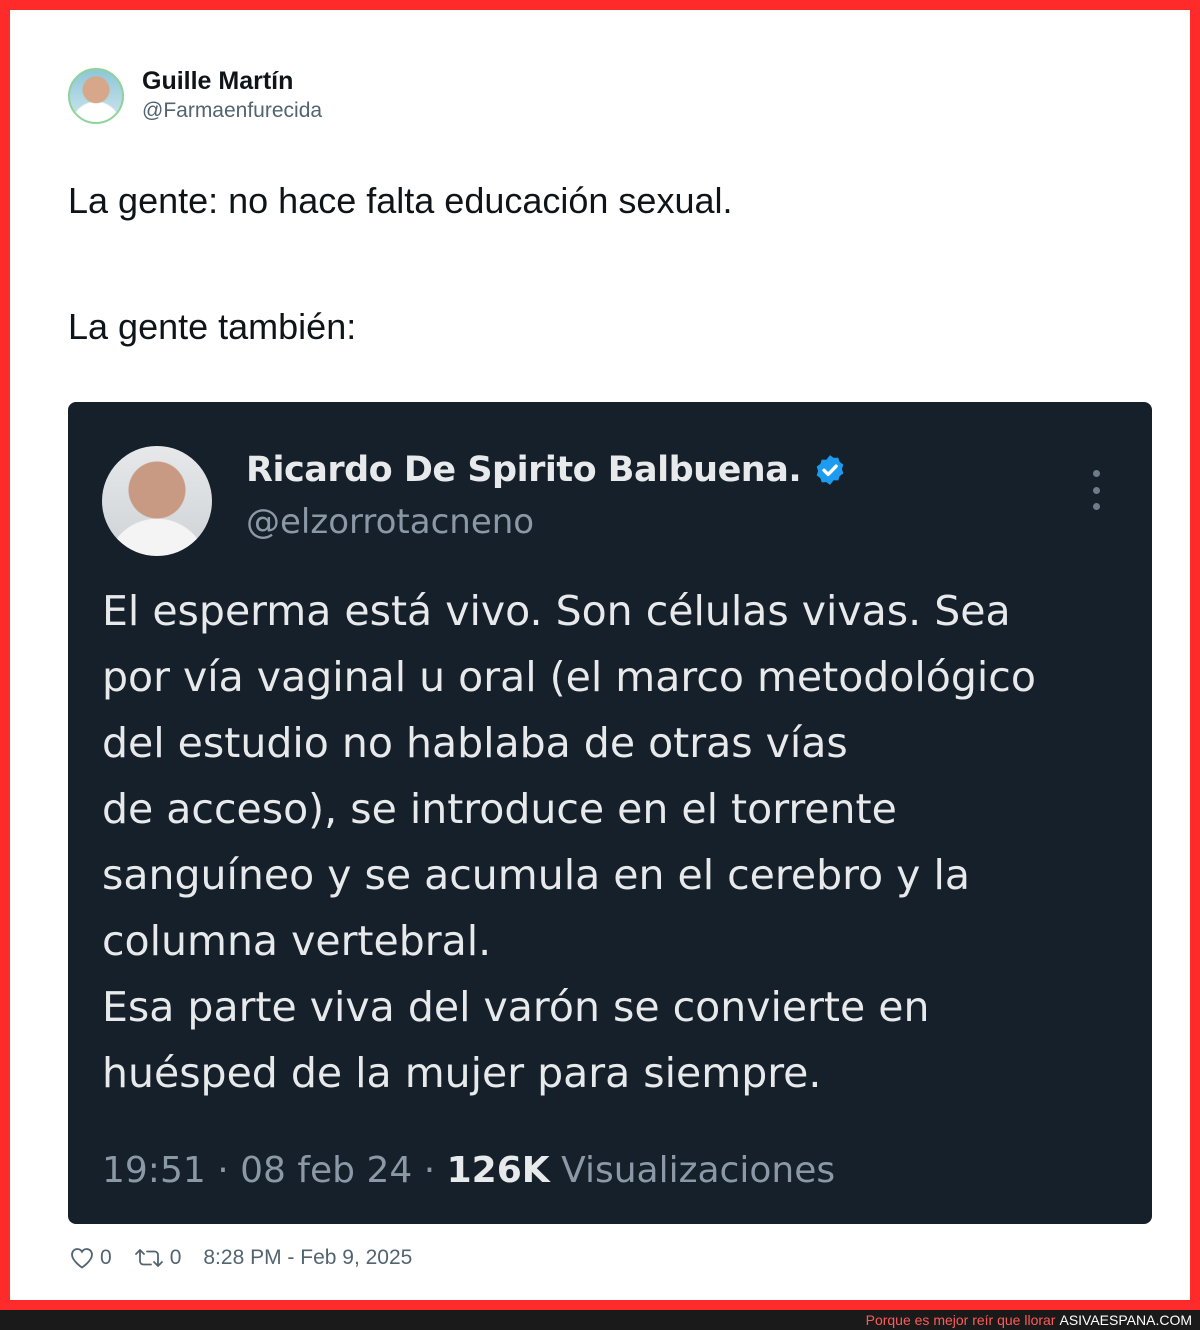 The width and height of the screenshot is (1200, 1330). Describe the element at coordinates (475, 743) in the screenshot. I see `quoted-body-line: del estudio no hablaba de otras vías` at that location.